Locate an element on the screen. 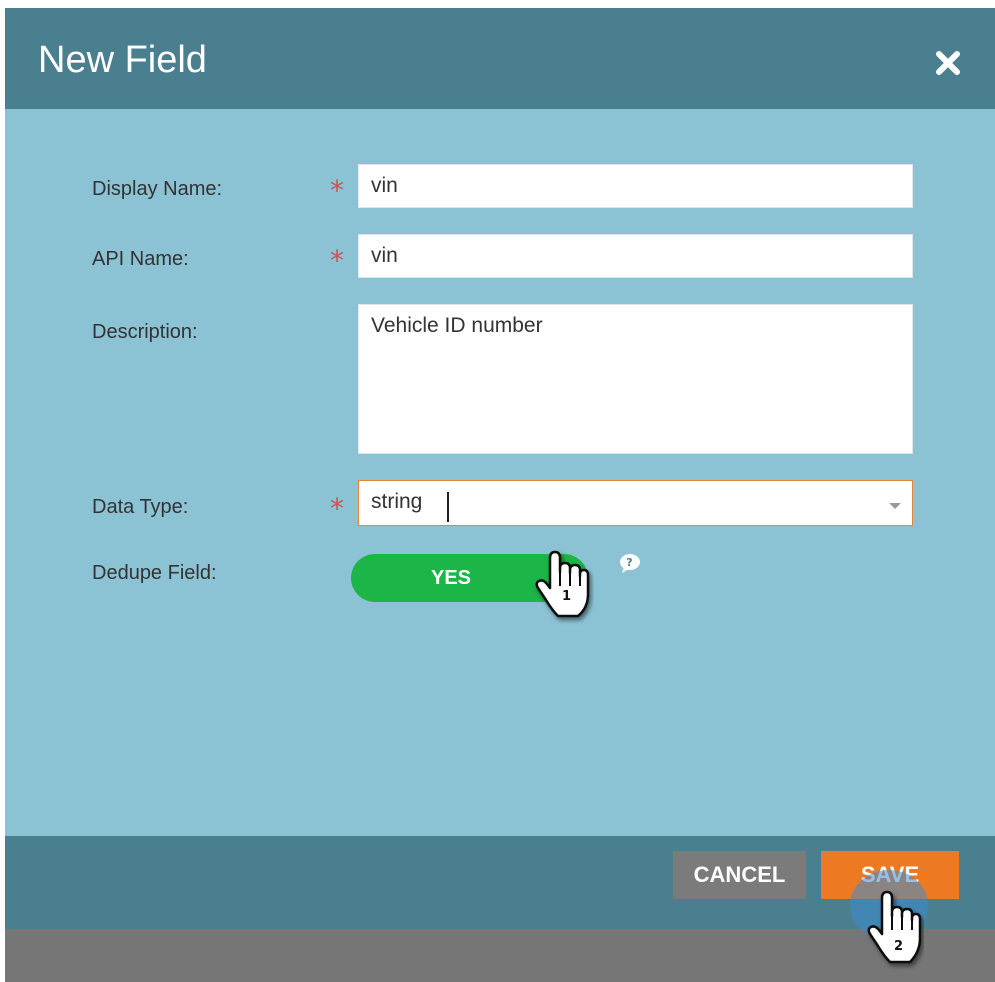 The image size is (995, 982). data-type-label: Data Type: is located at coordinates (140, 507).